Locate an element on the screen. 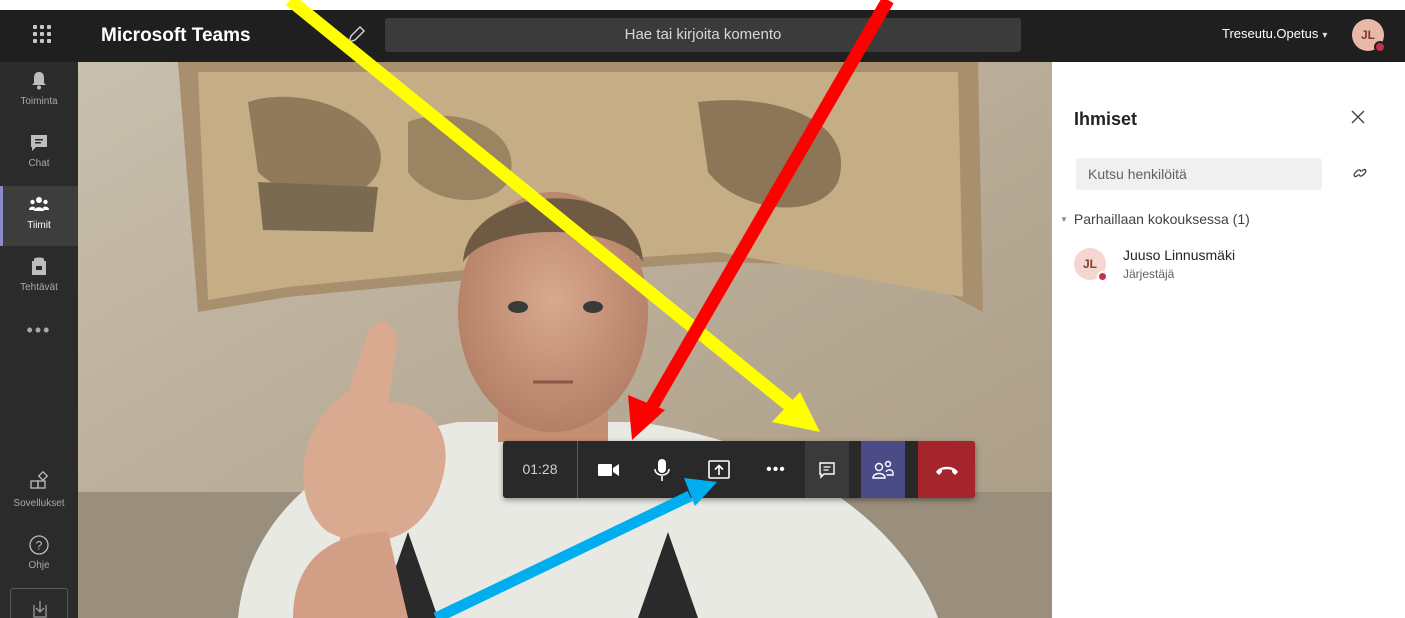  invite-people-input is located at coordinates (1199, 174).